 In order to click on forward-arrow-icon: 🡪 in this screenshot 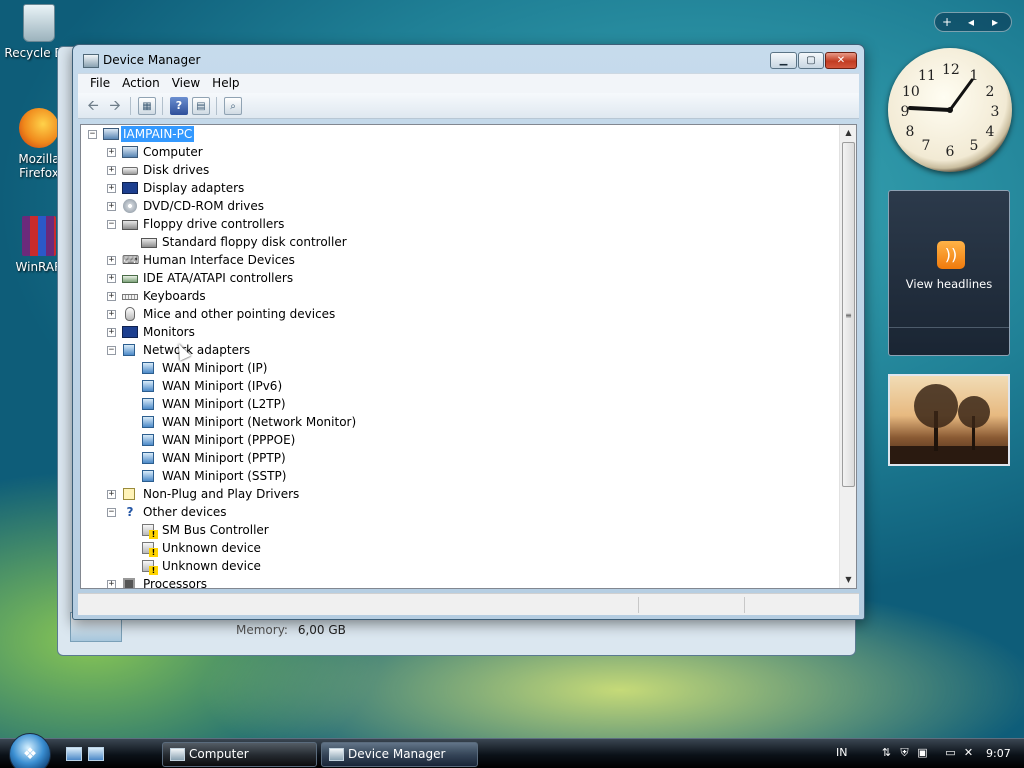, I will do `click(115, 106)`.